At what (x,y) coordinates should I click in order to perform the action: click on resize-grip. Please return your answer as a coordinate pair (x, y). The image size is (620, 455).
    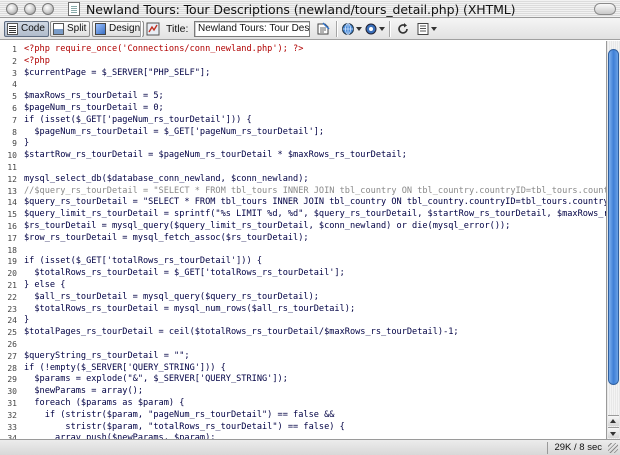
    Looking at the image, I should click on (613, 448).